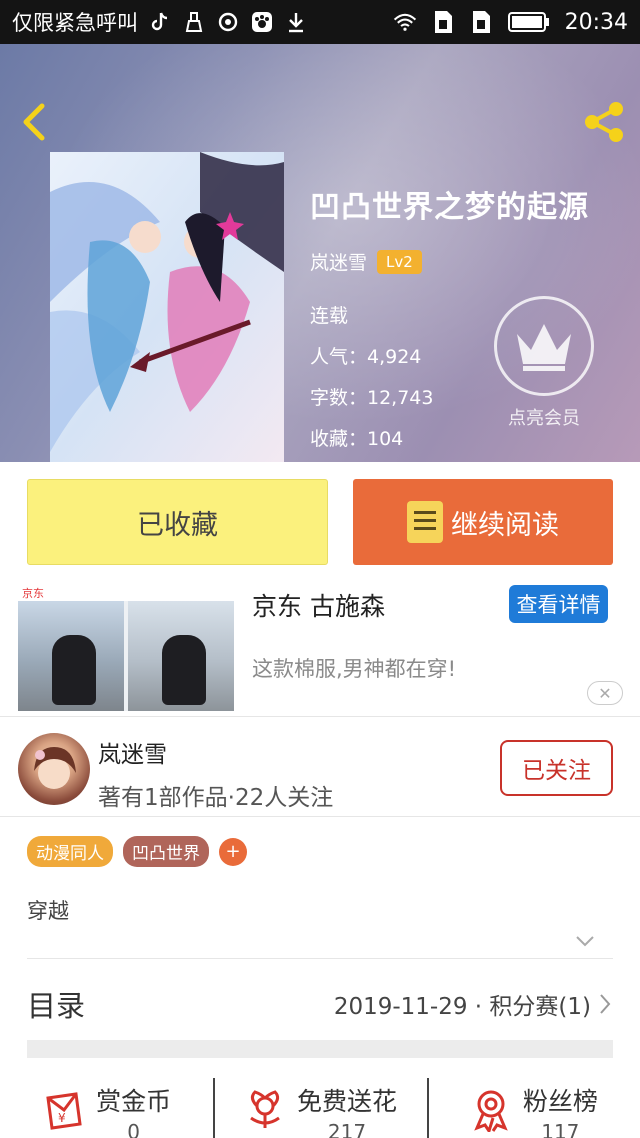 The image size is (640, 1138). I want to click on level-badge: Lv2, so click(399, 261).